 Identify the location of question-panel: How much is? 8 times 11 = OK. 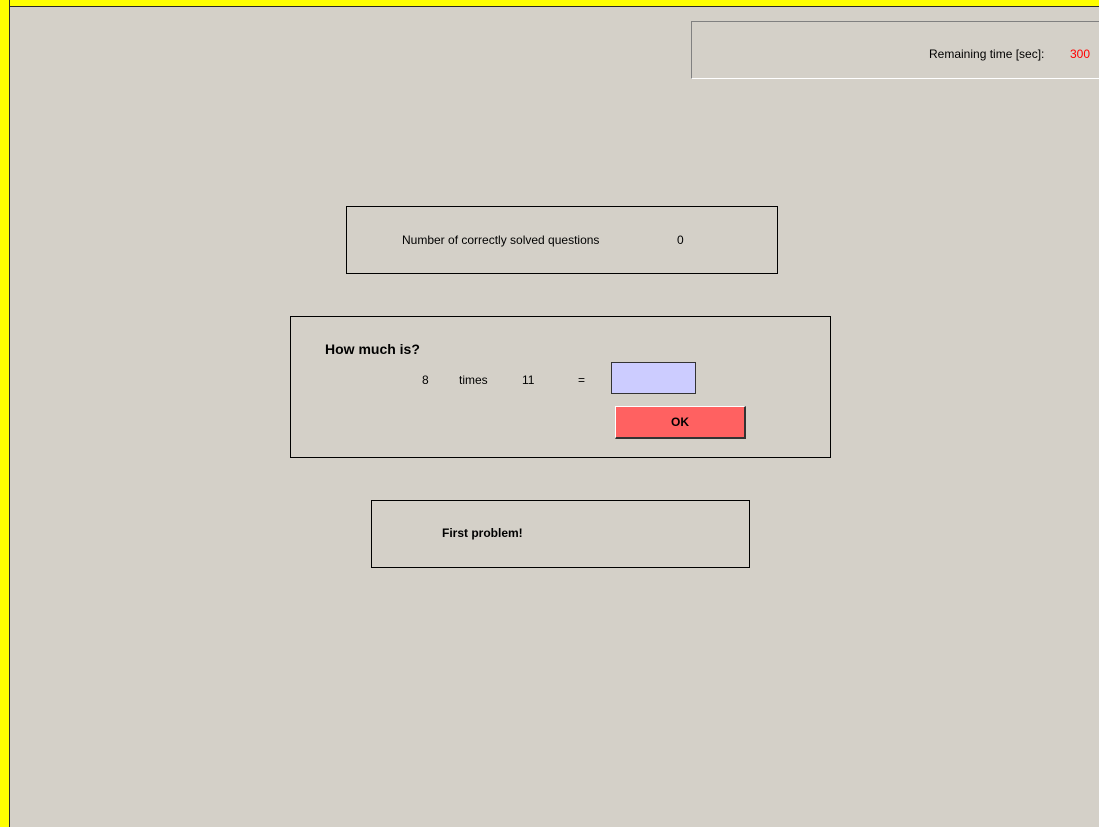
(560, 387).